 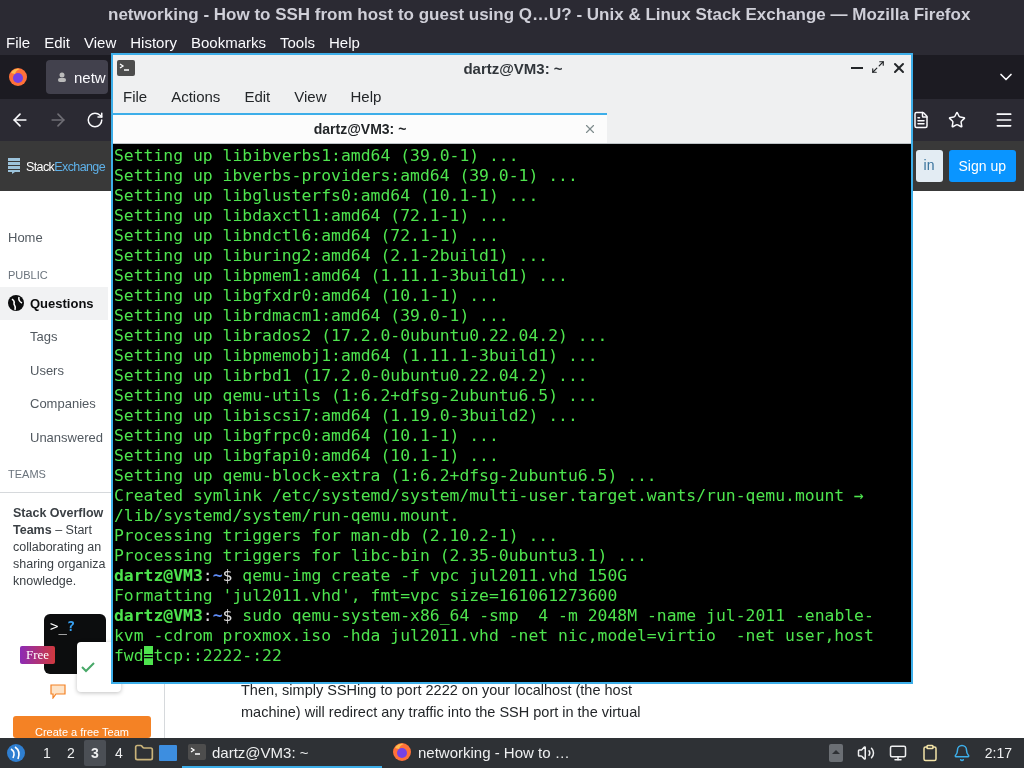 I want to click on stack-exchange-icon, so click(x=14, y=166).